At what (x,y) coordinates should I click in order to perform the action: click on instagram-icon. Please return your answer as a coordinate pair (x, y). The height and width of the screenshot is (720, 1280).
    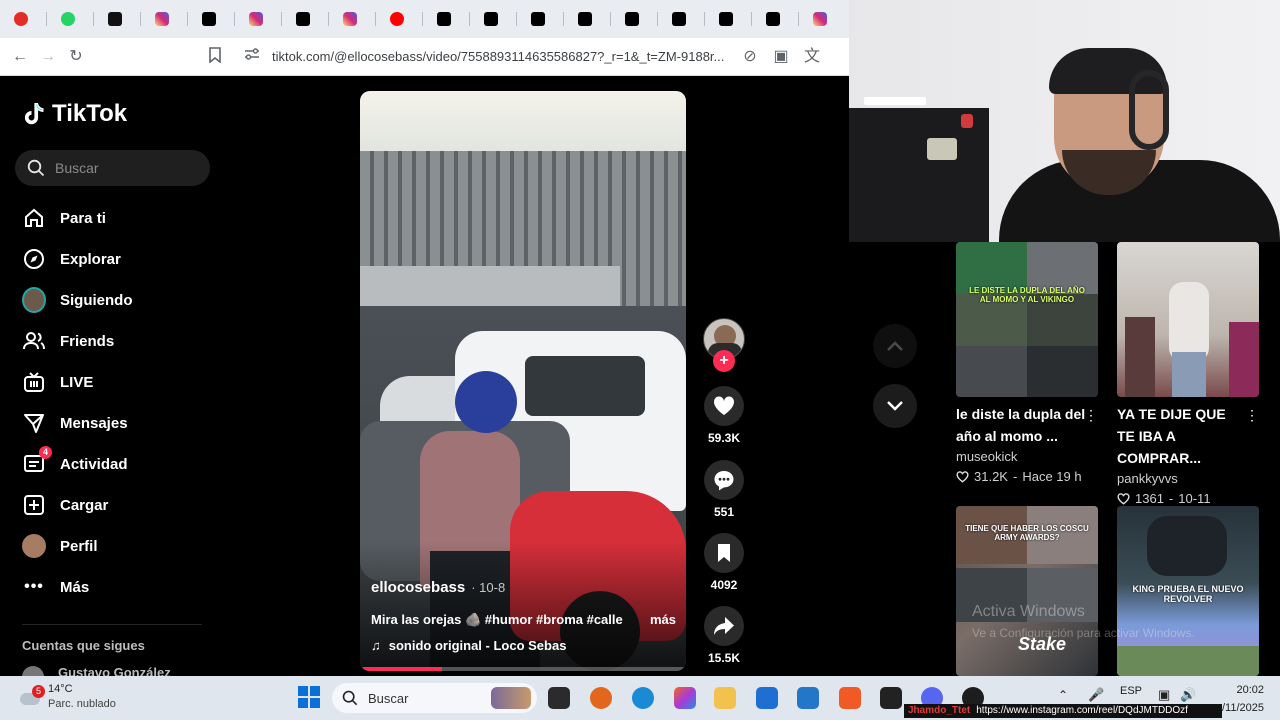
    Looking at the image, I should click on (256, 19).